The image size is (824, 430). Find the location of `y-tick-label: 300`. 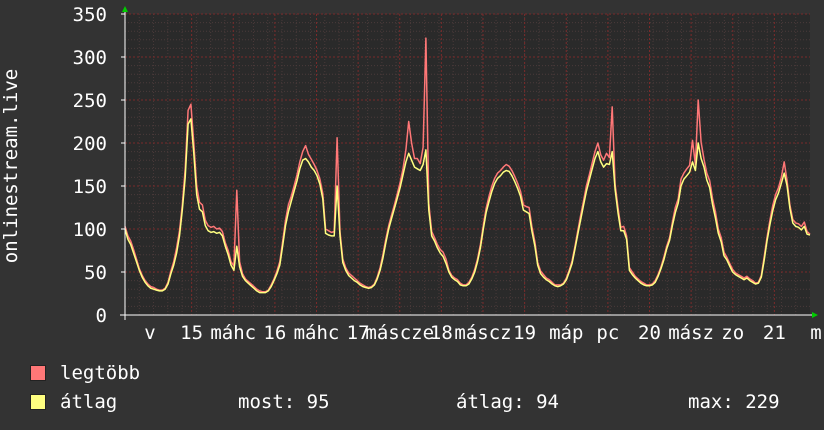

y-tick-label: 300 is located at coordinates (90, 58).